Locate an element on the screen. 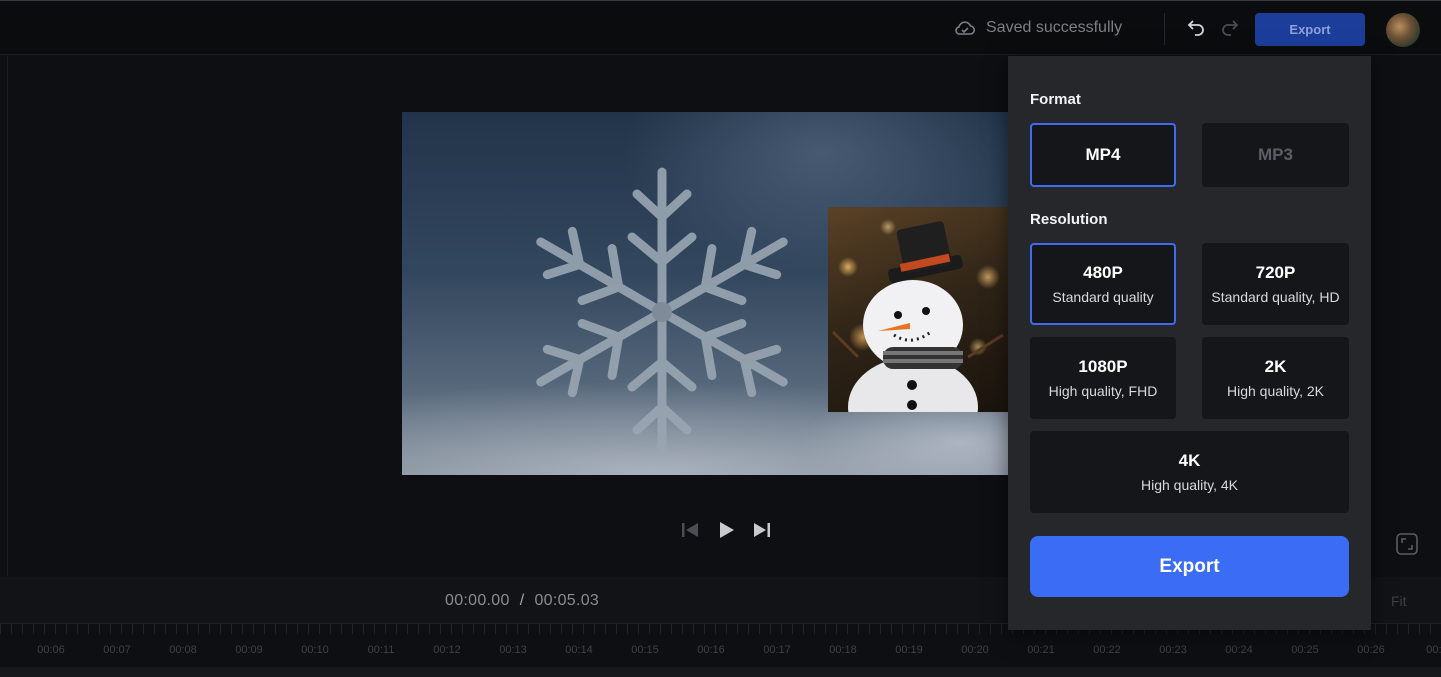 The width and height of the screenshot is (1441, 677). redo-icon is located at coordinates (1230, 28).